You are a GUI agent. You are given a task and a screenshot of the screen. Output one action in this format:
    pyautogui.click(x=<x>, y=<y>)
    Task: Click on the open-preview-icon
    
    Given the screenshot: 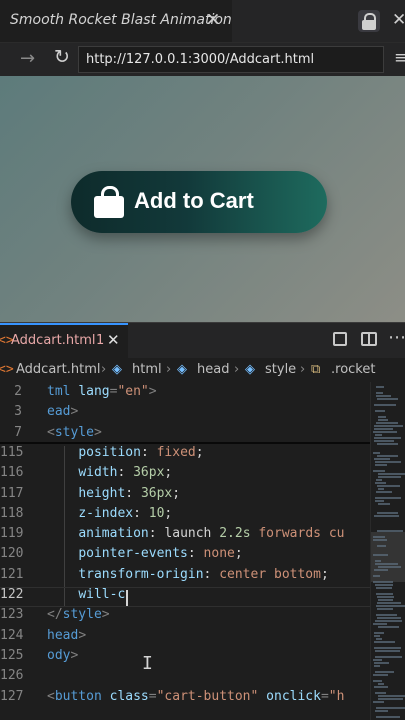 What is the action you would take?
    pyautogui.click(x=340, y=339)
    